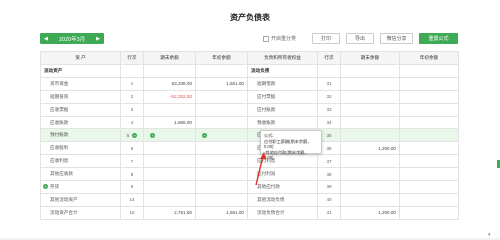 This screenshot has height=240, width=500. Describe the element at coordinates (169, 212) in the screenshot. I see `table-cell-l-end: 2,751.00` at that location.